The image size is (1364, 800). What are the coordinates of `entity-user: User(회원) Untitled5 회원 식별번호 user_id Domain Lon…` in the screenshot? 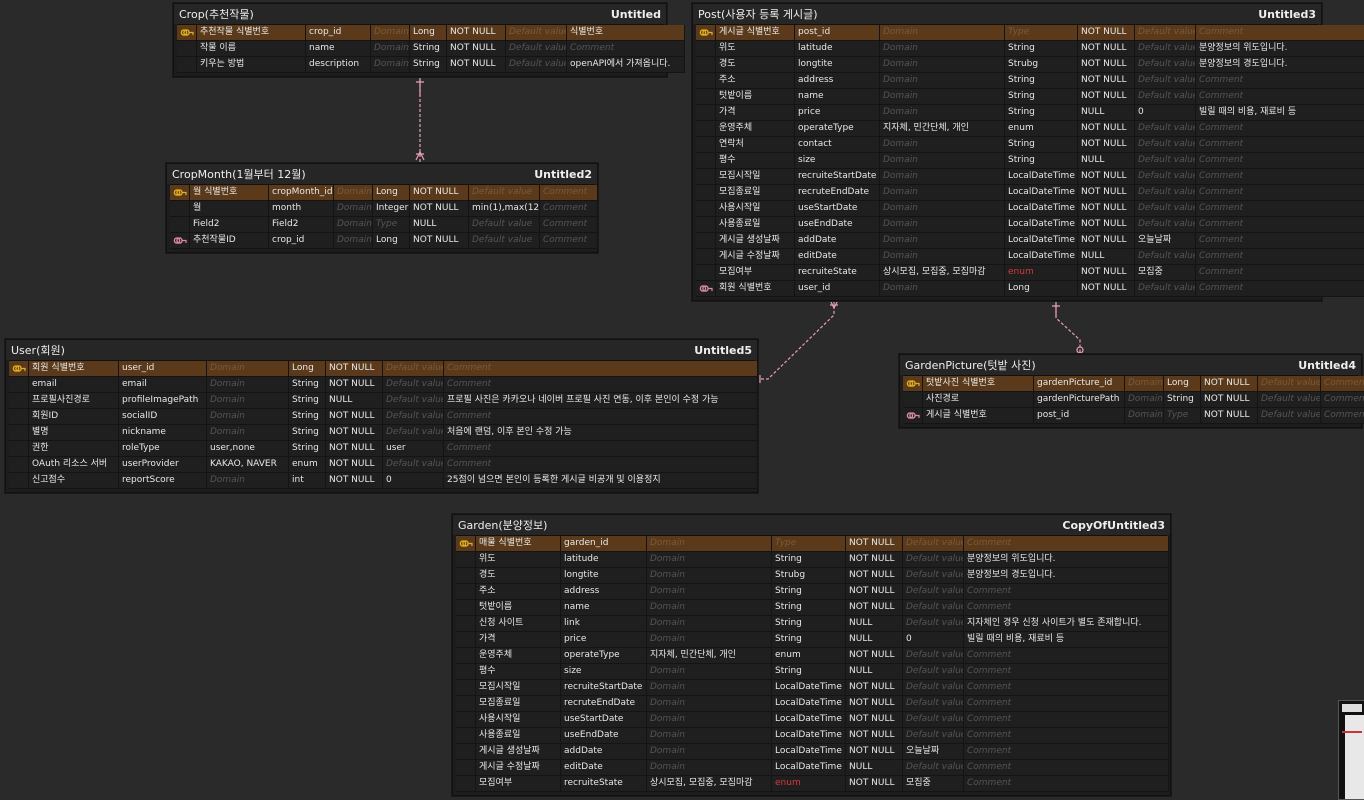 It's located at (381, 416).